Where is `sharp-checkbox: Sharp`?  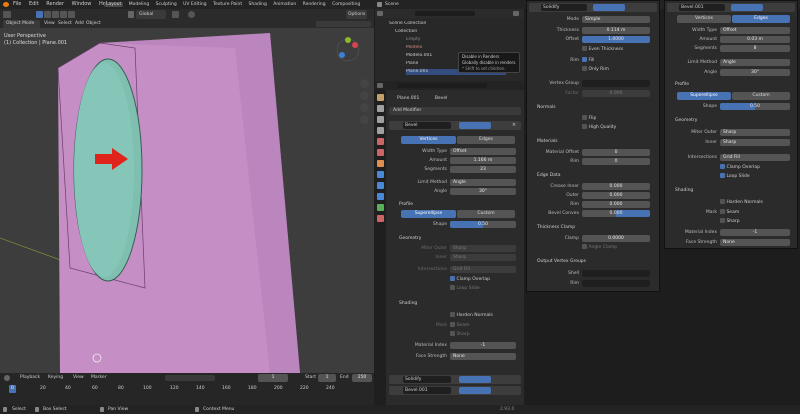
sharp-checkbox: Sharp is located at coordinates (460, 334).